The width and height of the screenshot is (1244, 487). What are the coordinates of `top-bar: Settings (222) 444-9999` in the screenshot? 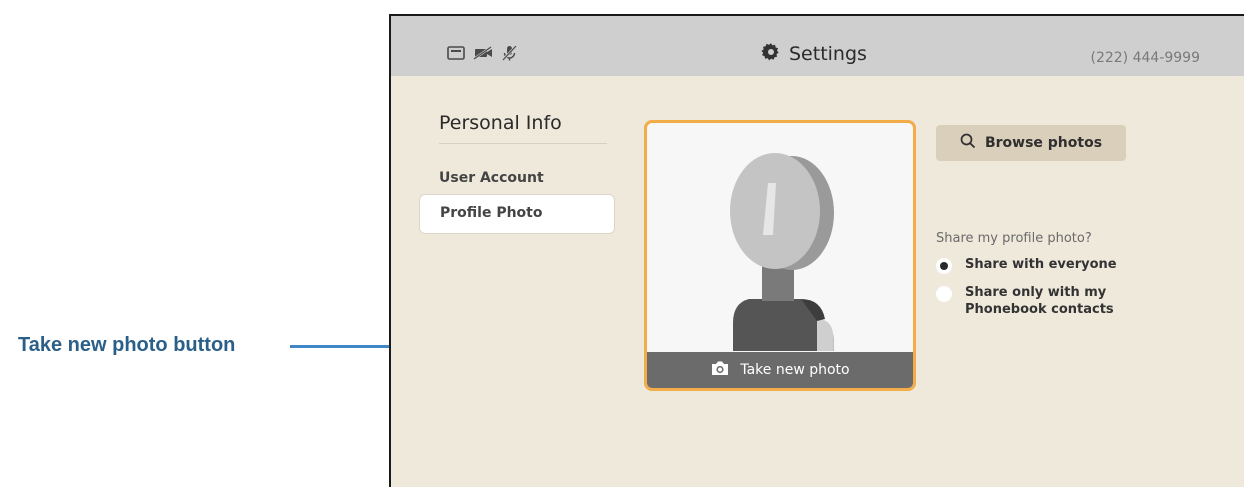 It's located at (817, 46).